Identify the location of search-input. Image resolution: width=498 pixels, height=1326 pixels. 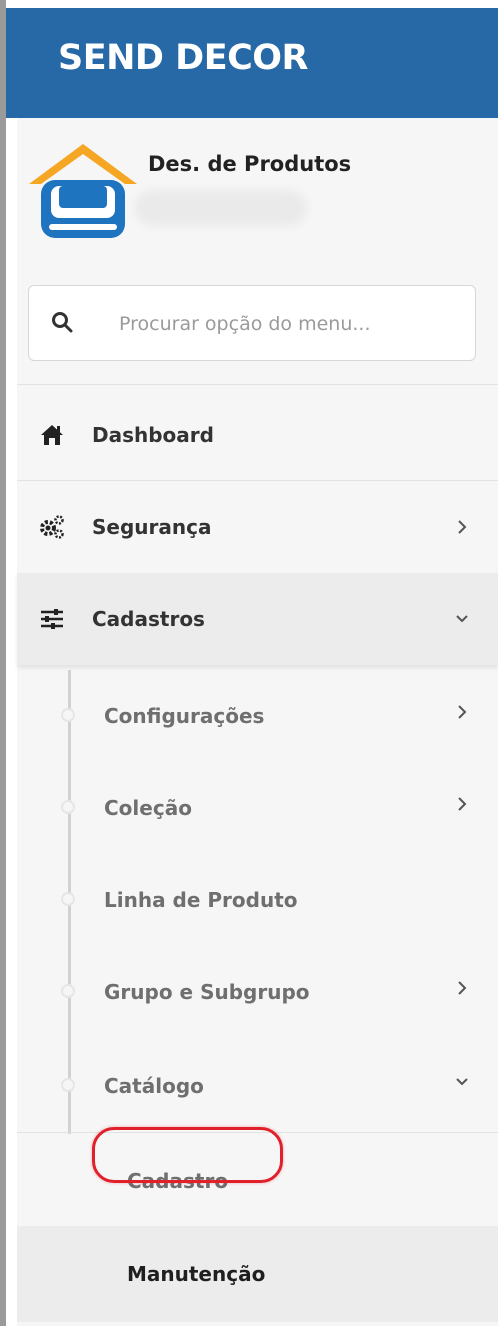
(289, 324).